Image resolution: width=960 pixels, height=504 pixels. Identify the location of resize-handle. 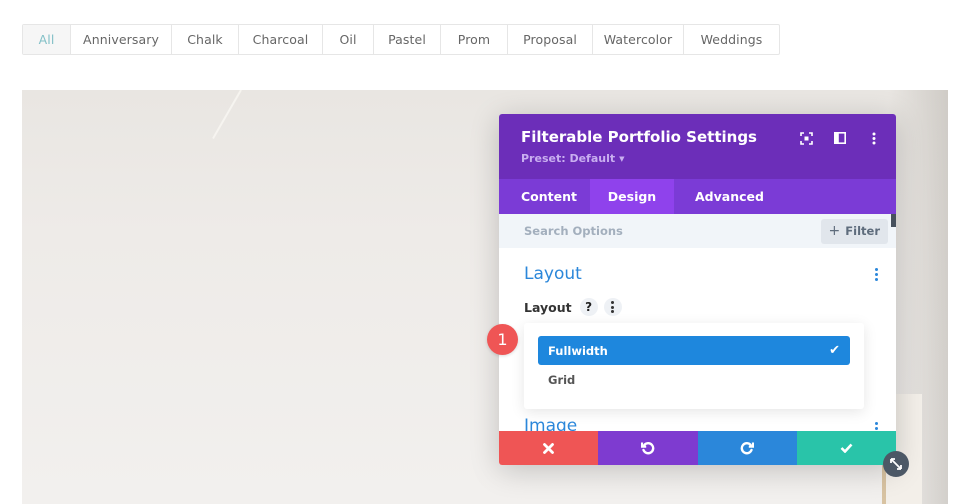
(896, 464).